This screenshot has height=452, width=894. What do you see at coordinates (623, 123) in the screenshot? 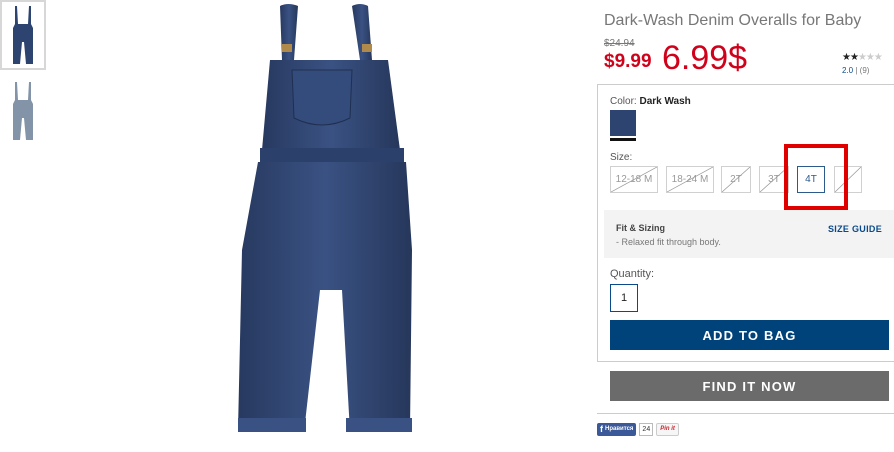
I see `color-swatch-dark-wash` at bounding box center [623, 123].